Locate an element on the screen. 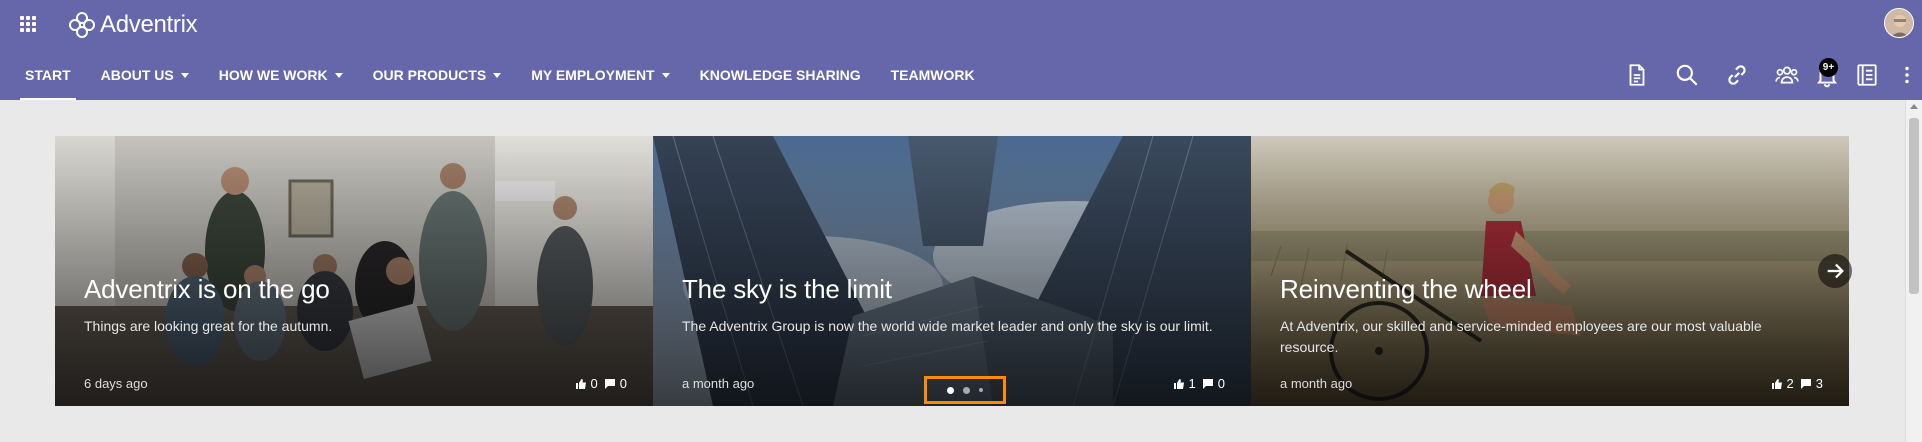 The image size is (1922, 442). slide-title: Reinventing the wheel is located at coordinates (1406, 289).